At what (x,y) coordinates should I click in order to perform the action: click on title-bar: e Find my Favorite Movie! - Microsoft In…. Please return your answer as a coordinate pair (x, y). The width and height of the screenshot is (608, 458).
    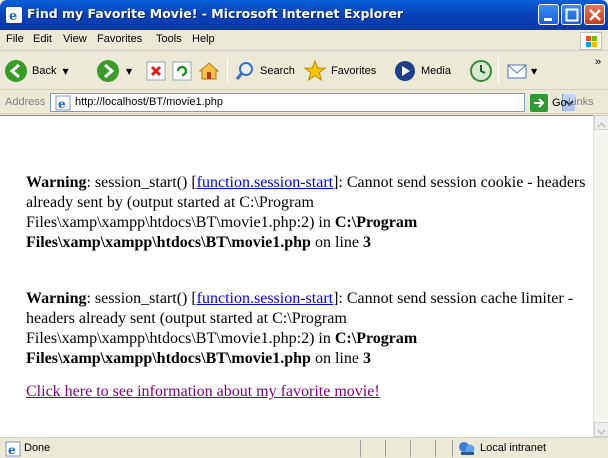
    Looking at the image, I should click on (304, 15).